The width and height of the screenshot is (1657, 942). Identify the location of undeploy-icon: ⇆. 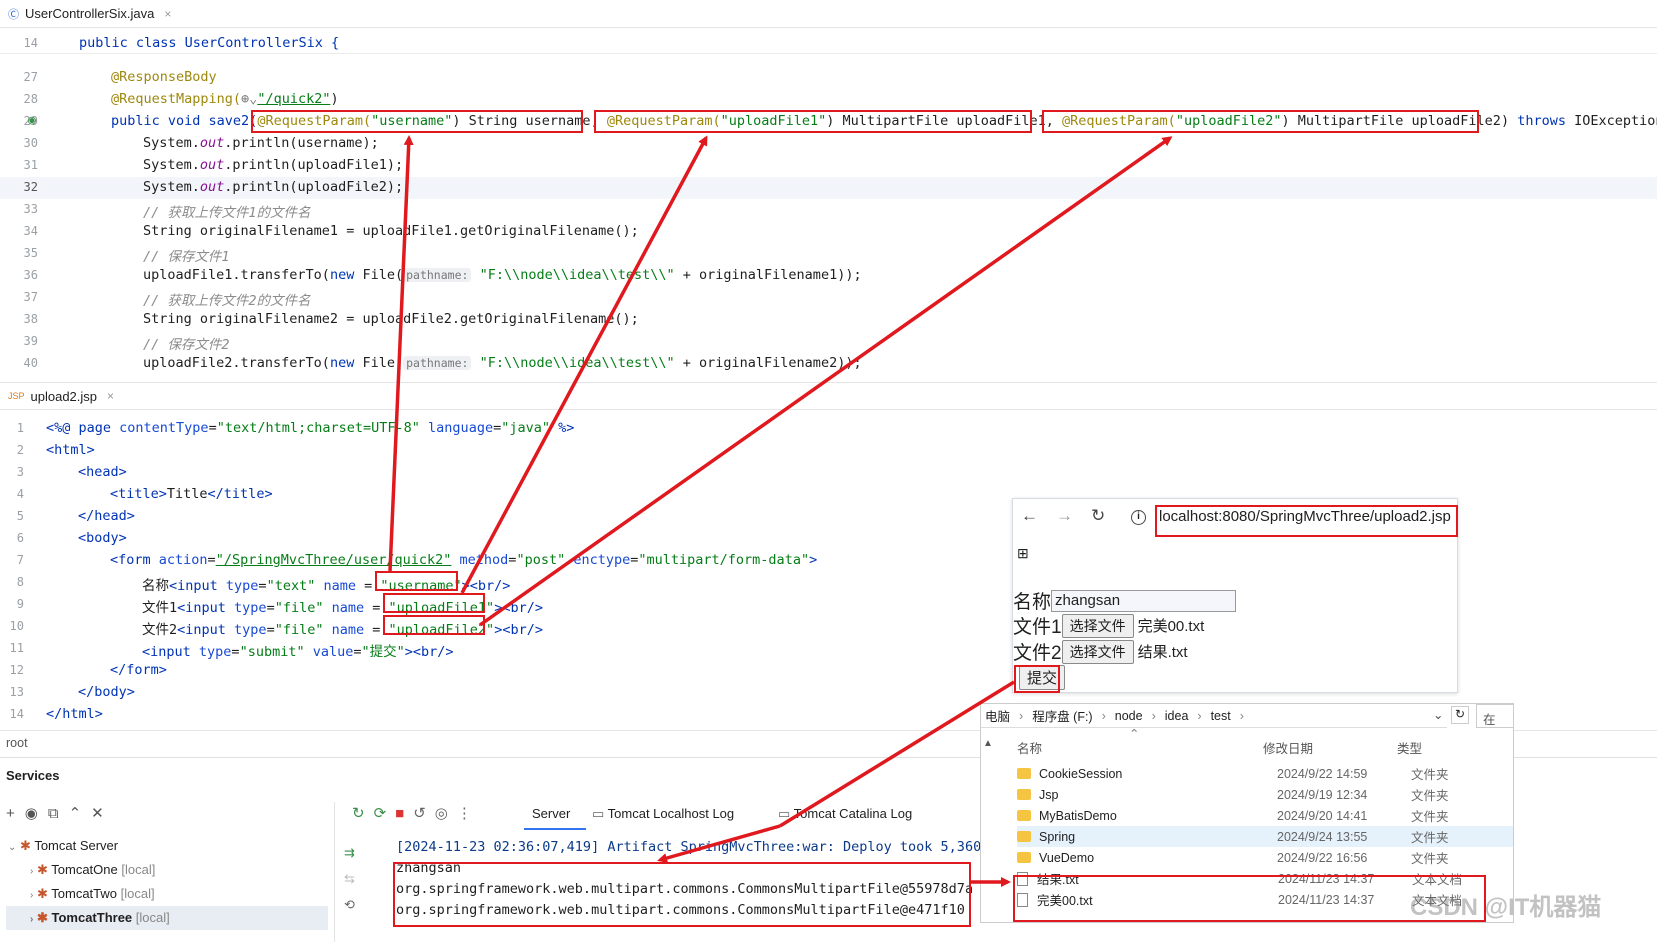
(349, 879).